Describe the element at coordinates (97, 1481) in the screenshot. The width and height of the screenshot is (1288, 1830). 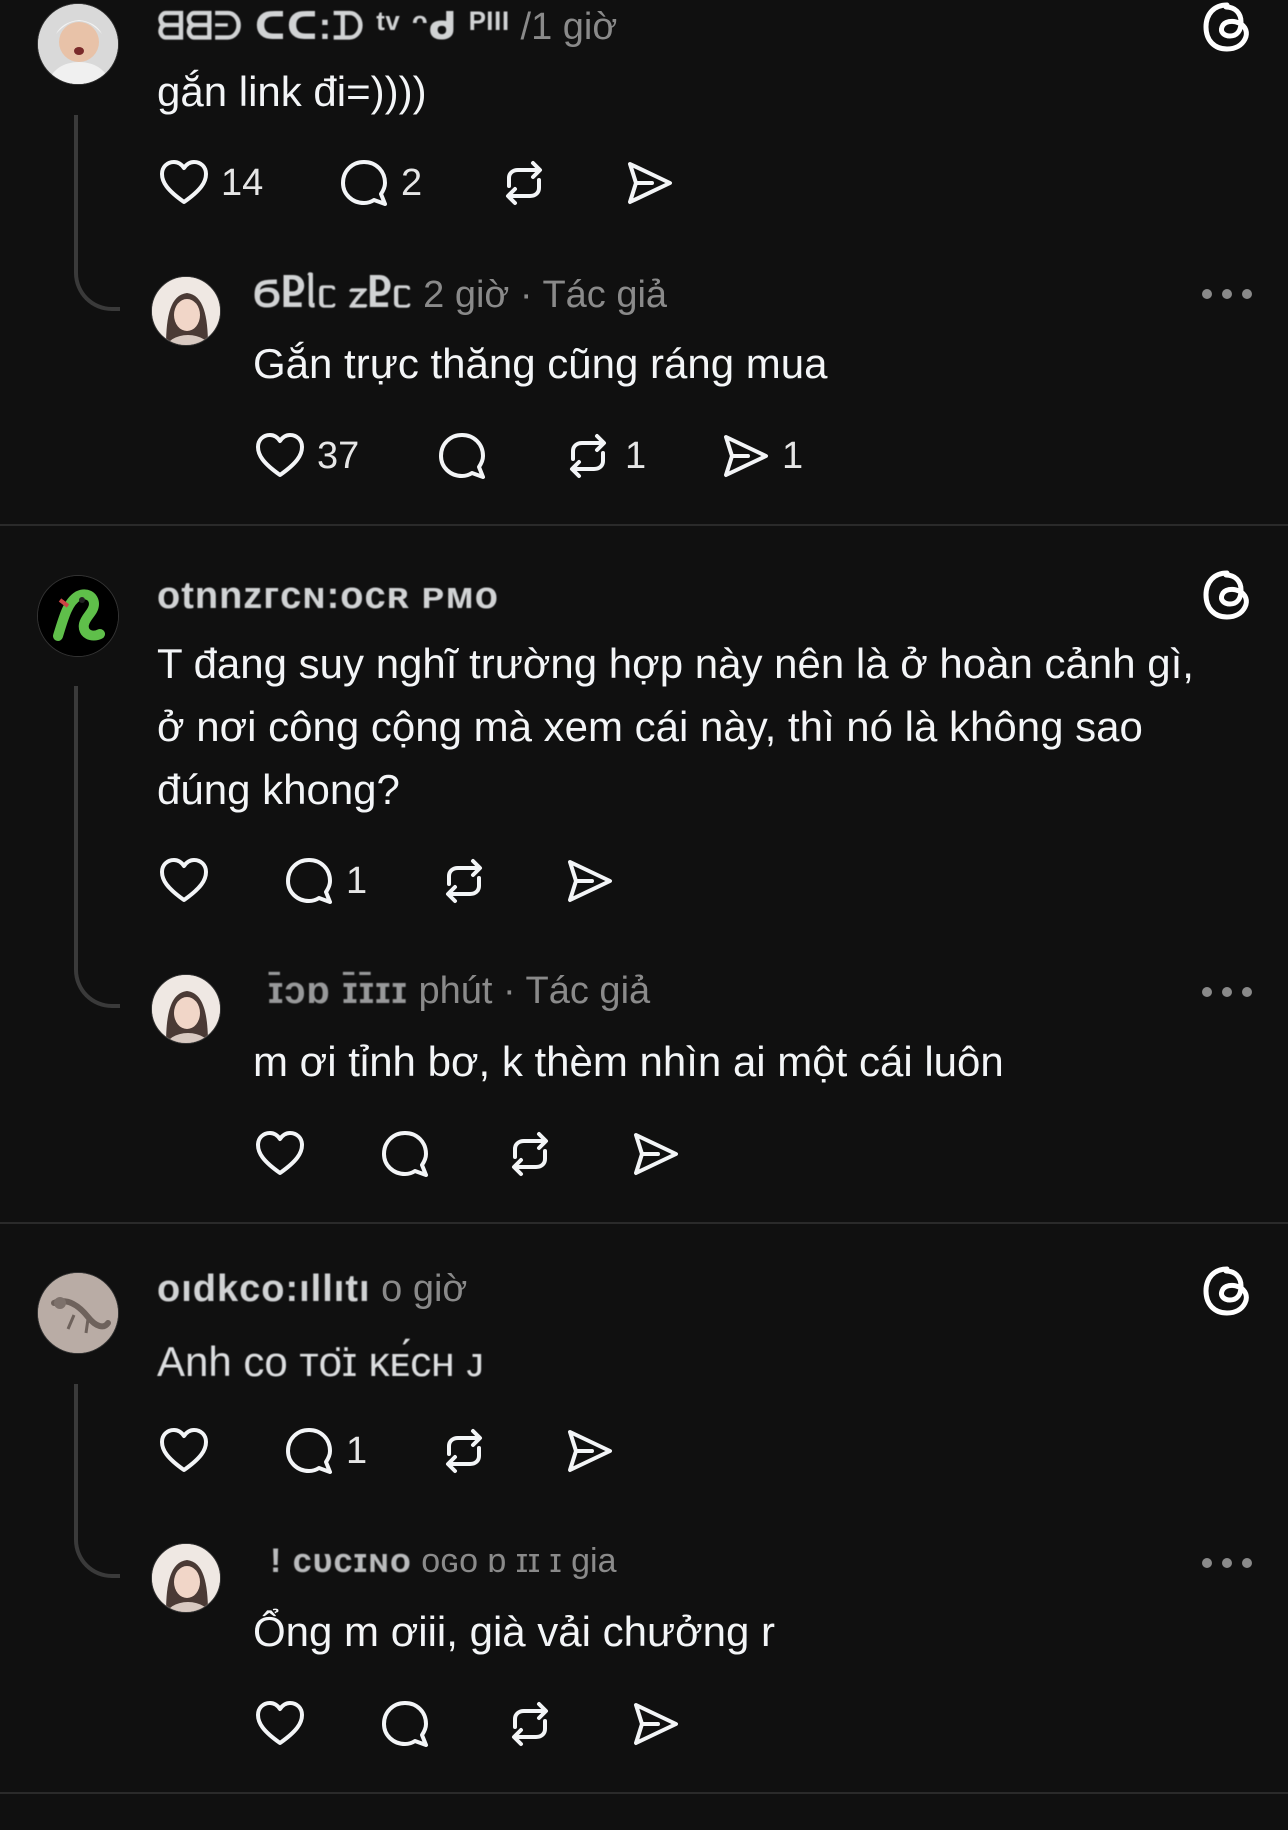
I see `thread-connector` at that location.